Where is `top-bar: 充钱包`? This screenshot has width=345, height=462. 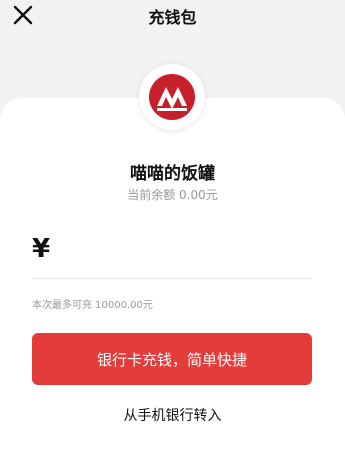 top-bar: 充钱包 is located at coordinates (172, 22).